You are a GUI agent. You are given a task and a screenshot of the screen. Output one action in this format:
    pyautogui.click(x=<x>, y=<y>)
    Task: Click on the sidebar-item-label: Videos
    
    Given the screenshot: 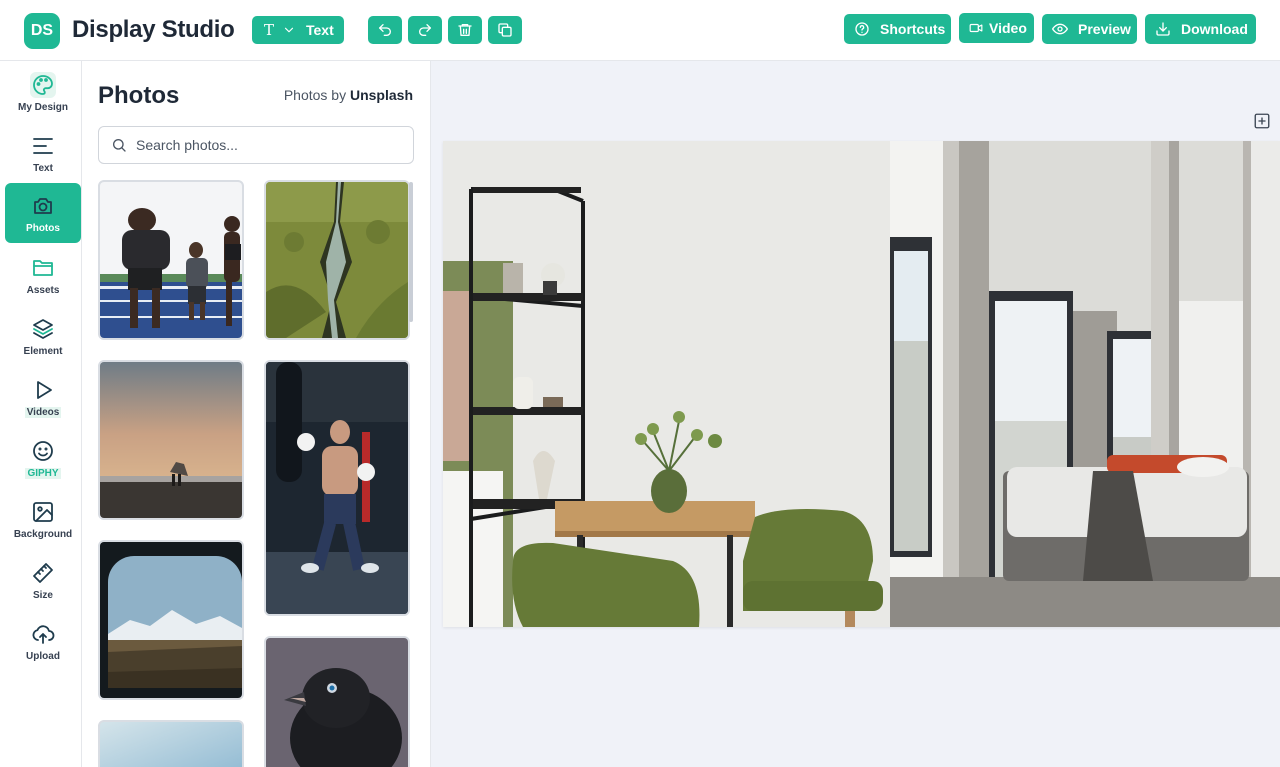 What is the action you would take?
    pyautogui.click(x=43, y=412)
    